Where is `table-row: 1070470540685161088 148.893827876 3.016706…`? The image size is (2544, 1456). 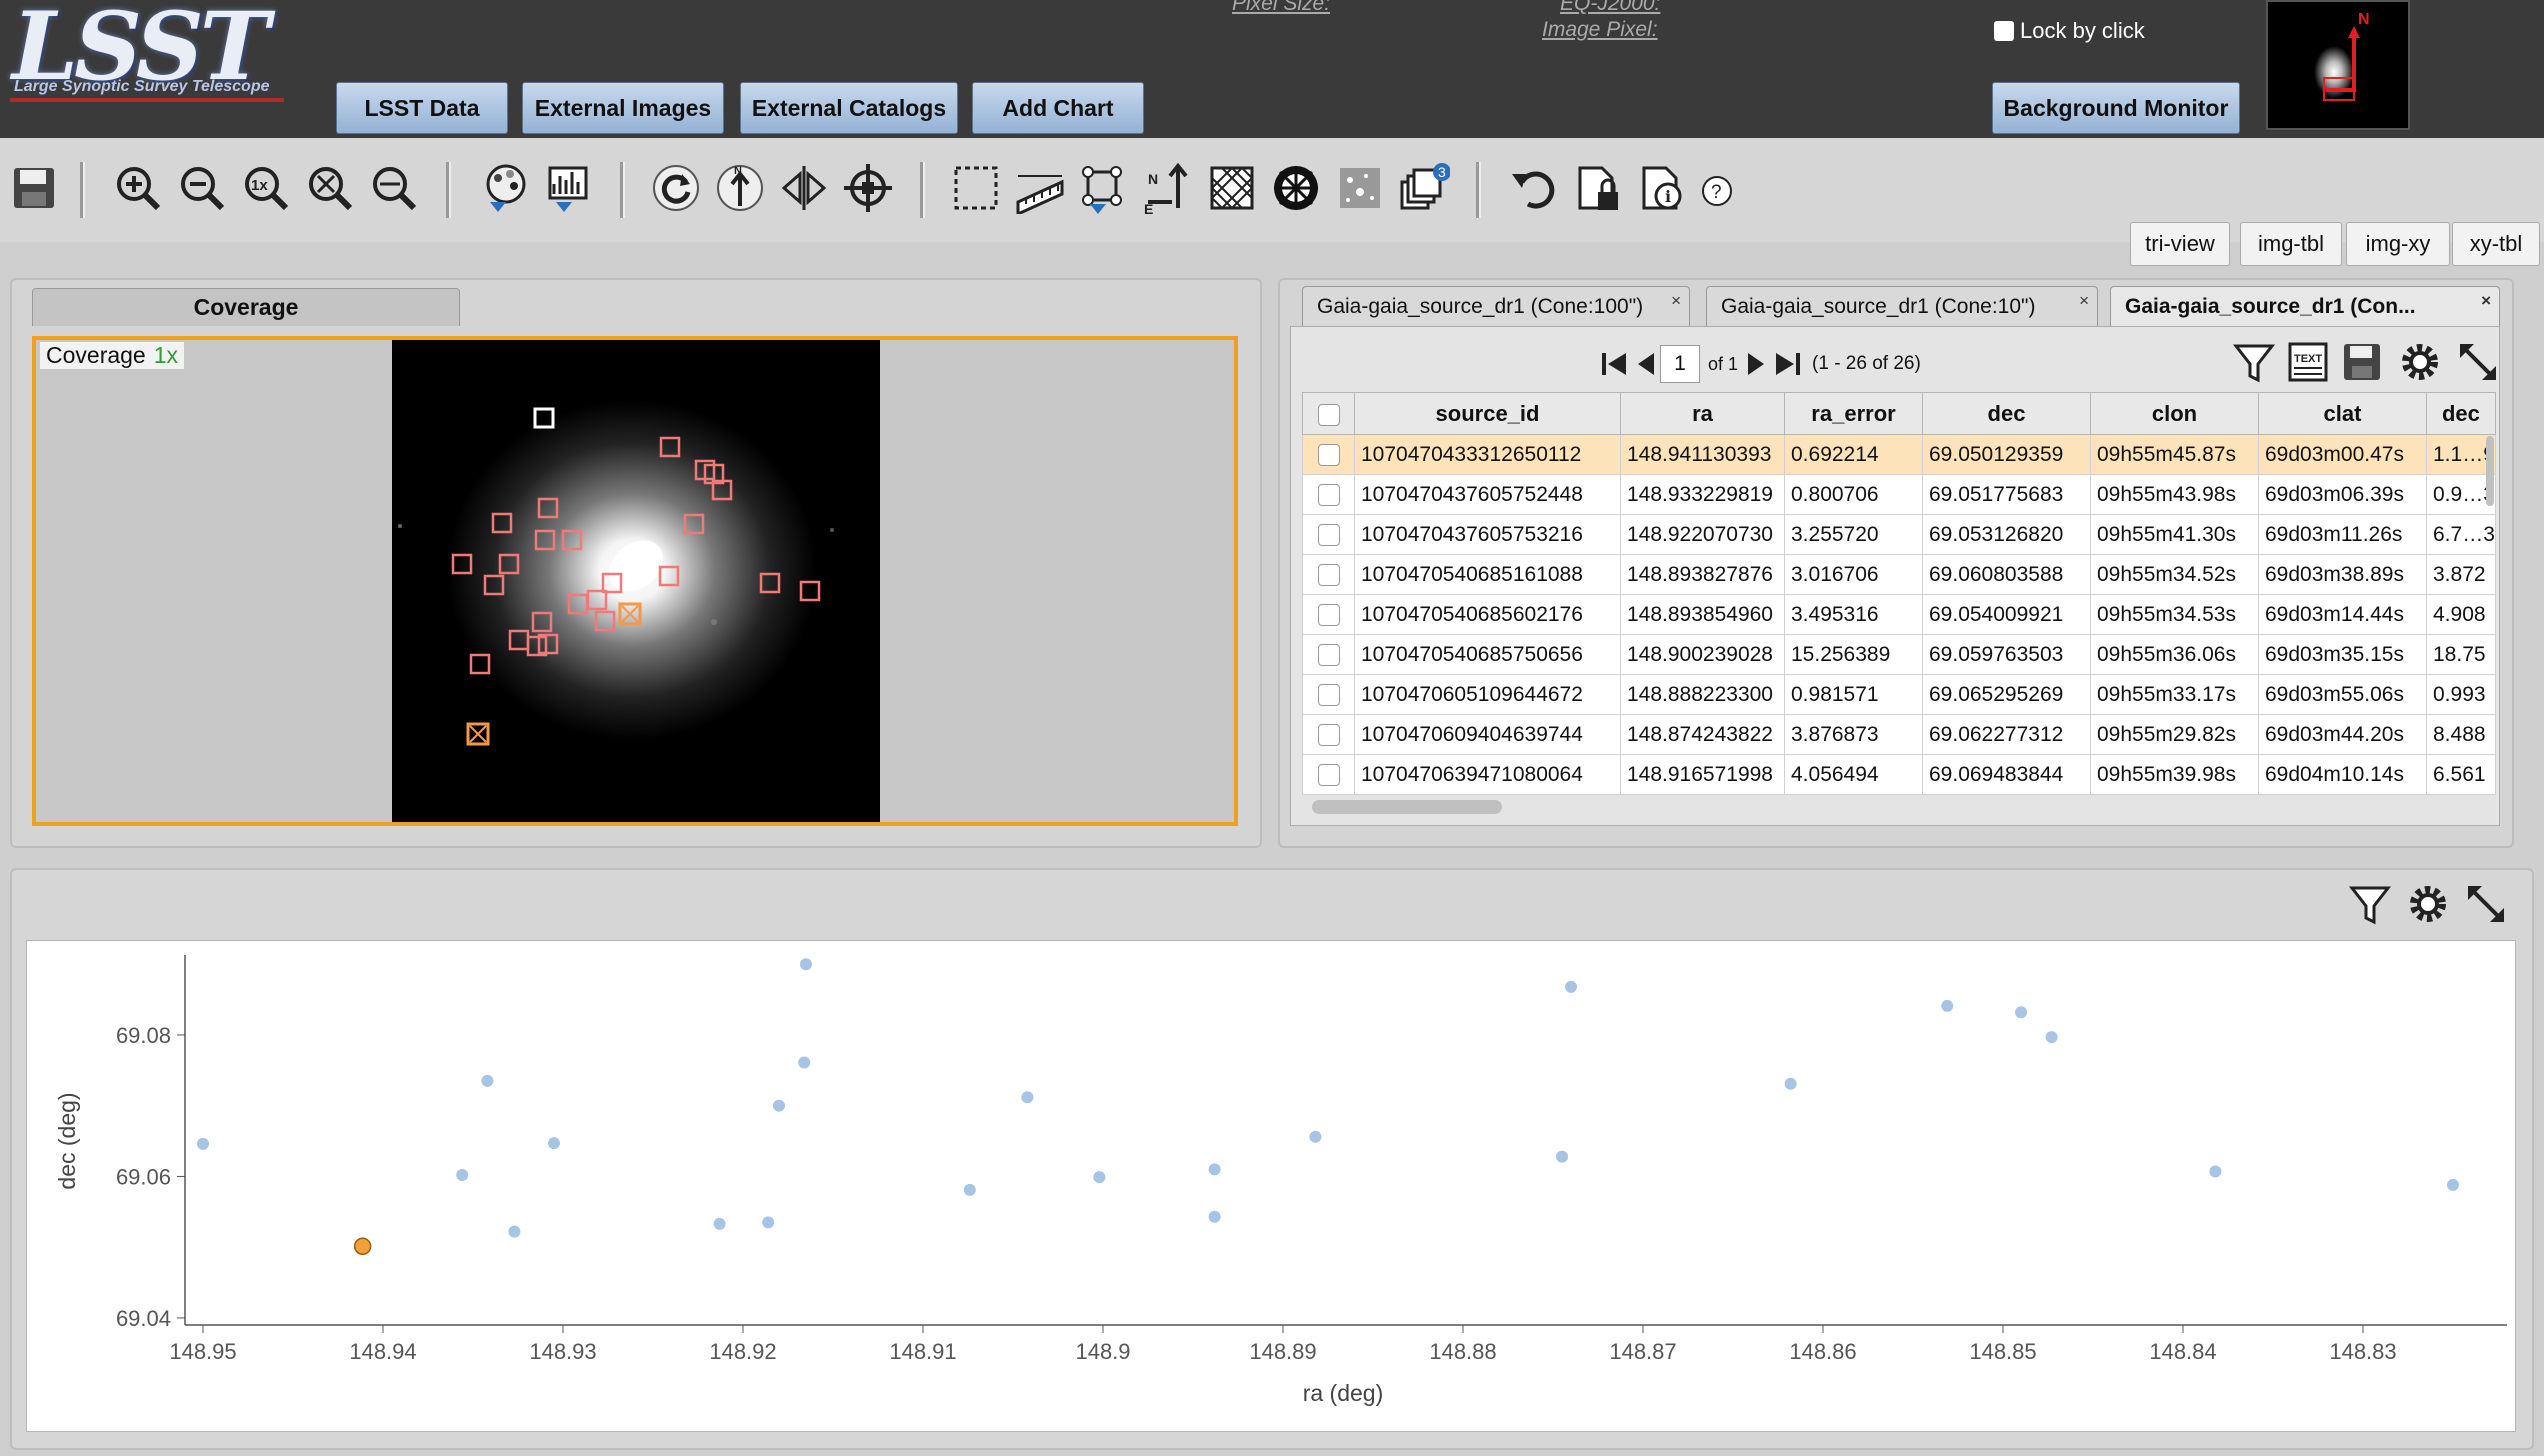 table-row: 1070470540685161088 148.893827876 3.016706… is located at coordinates (1899, 574).